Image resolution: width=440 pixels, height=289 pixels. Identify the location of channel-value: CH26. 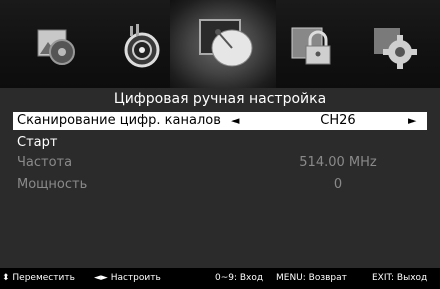
(338, 120).